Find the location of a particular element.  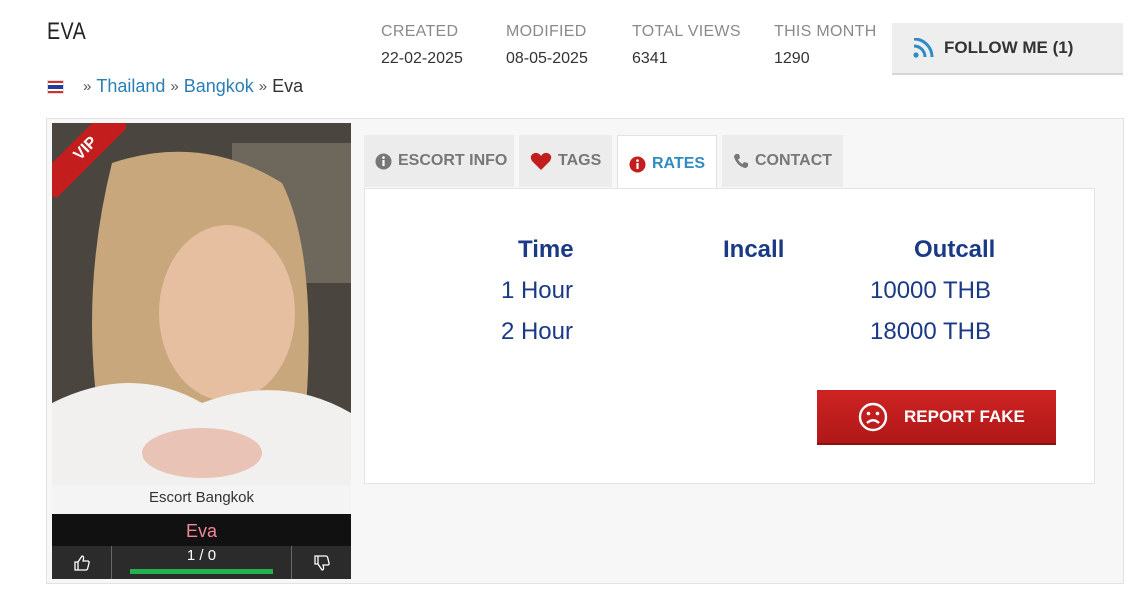

tab-contact: CONTACT is located at coordinates (782, 161).